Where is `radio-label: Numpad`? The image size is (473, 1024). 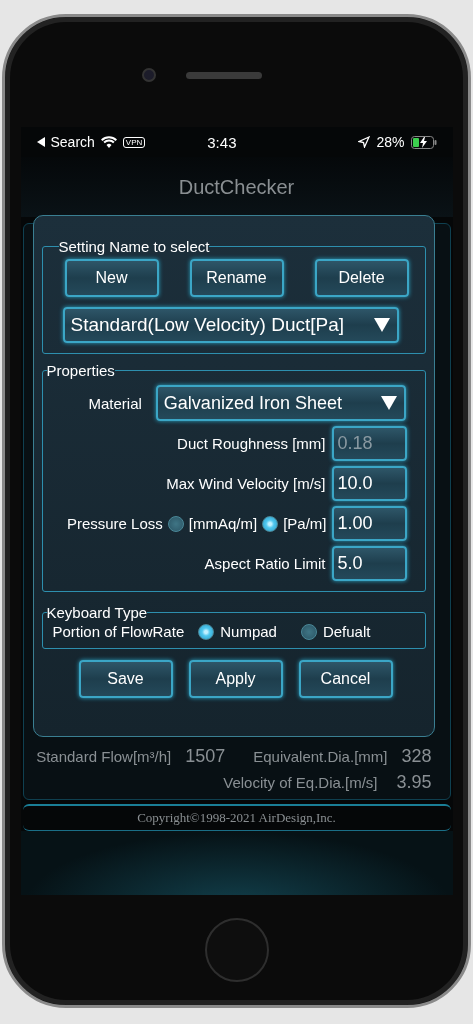 radio-label: Numpad is located at coordinates (248, 631).